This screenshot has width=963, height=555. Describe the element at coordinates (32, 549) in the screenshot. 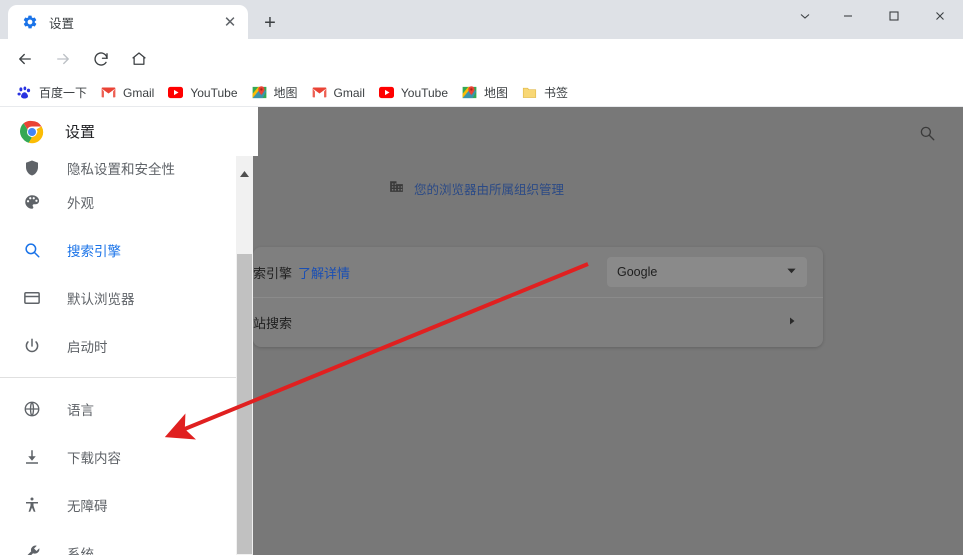

I see `wrench-icon` at that location.